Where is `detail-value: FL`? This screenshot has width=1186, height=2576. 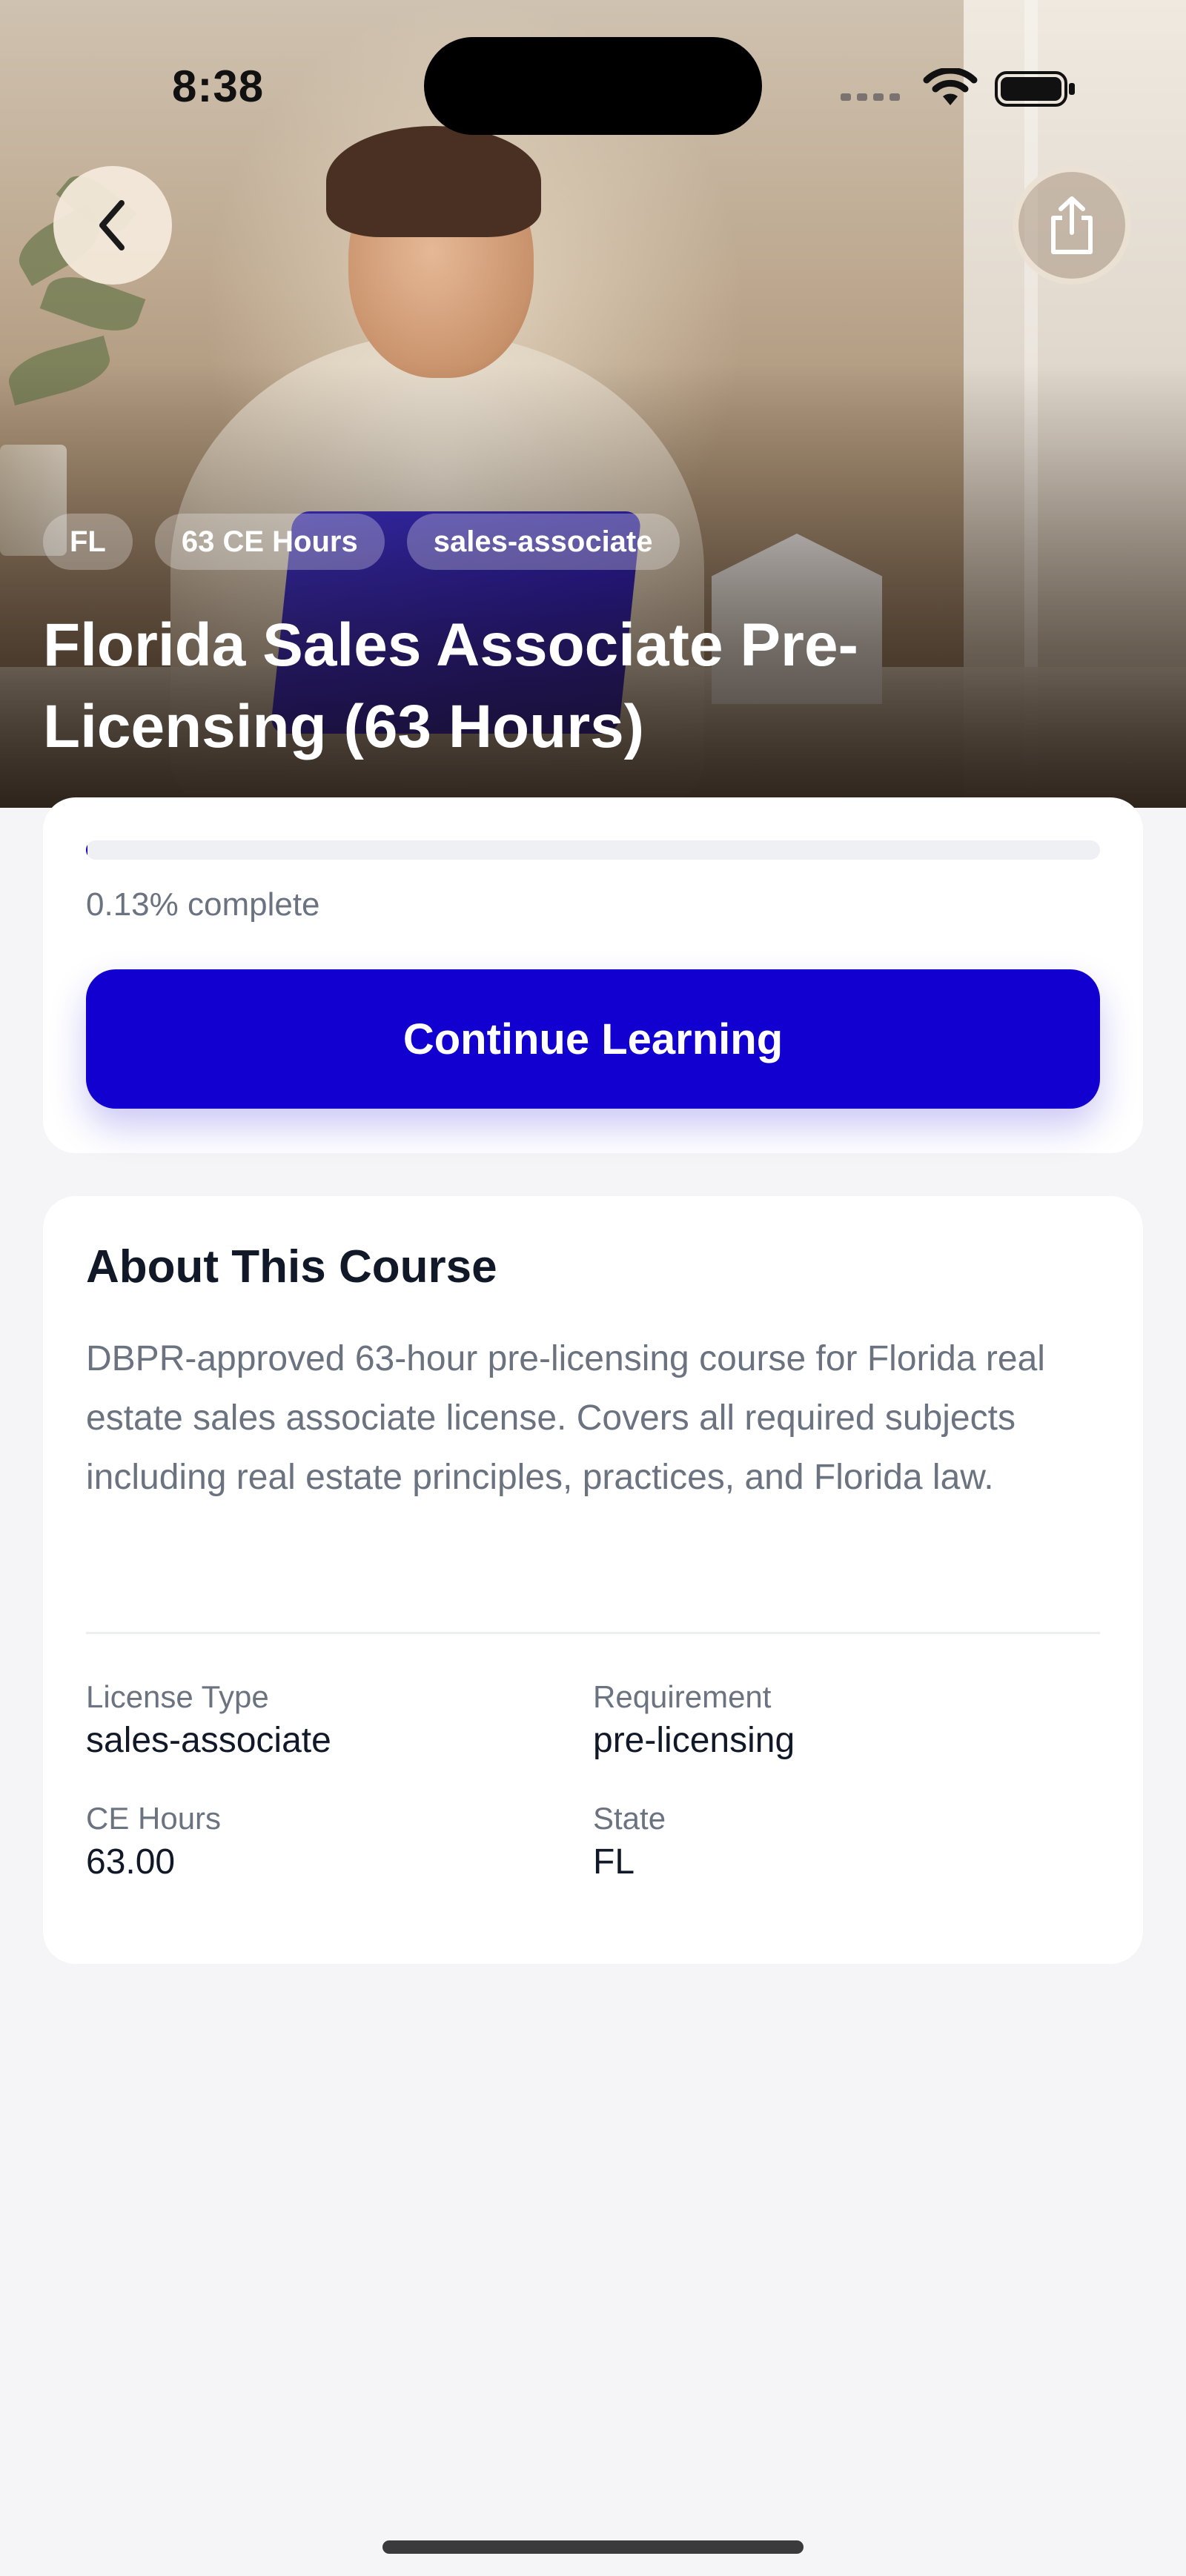 detail-value: FL is located at coordinates (614, 1862).